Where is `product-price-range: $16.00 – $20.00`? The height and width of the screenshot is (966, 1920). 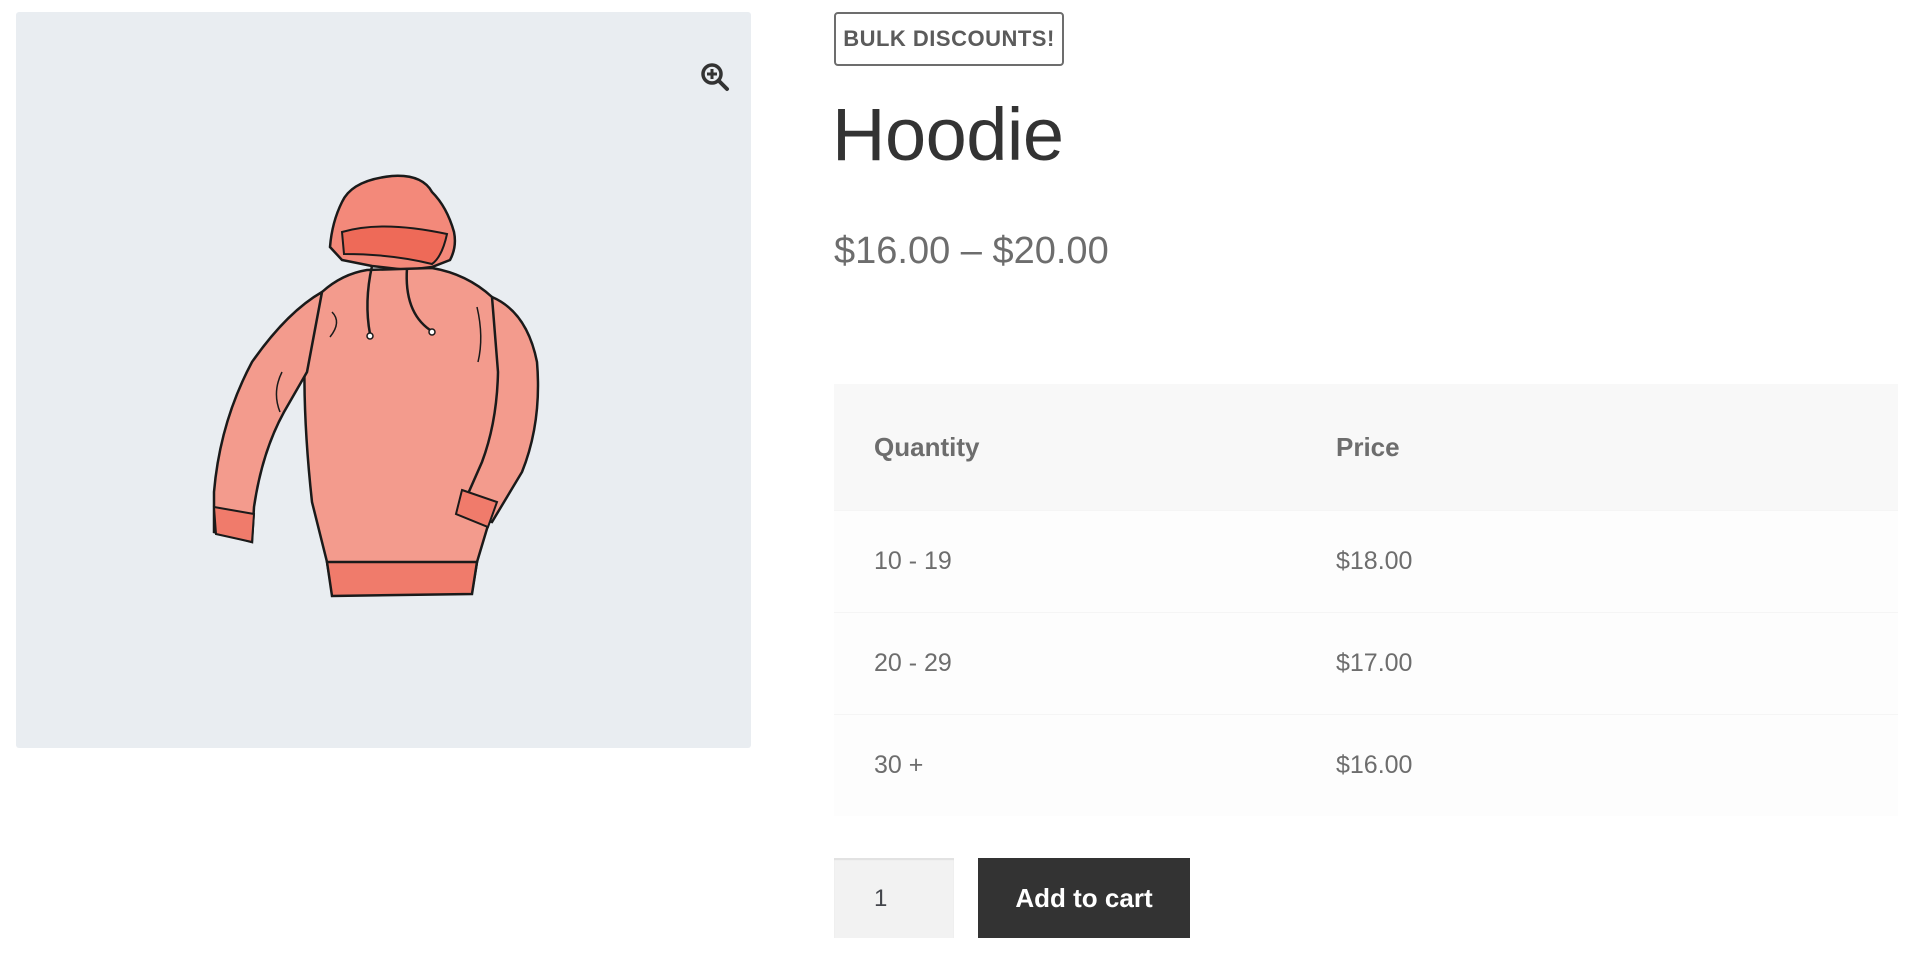
product-price-range: $16.00 – $20.00 is located at coordinates (971, 251).